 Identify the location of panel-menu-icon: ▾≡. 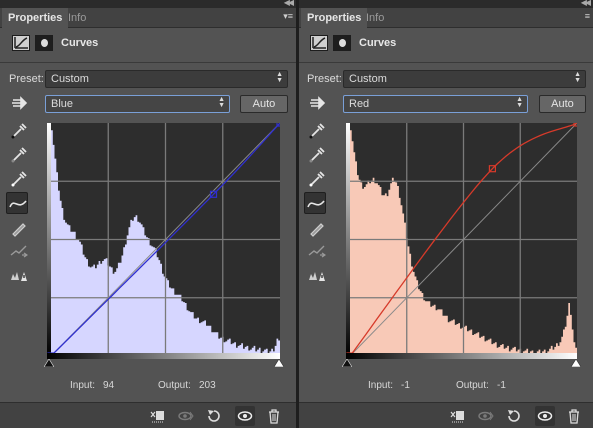
(288, 16).